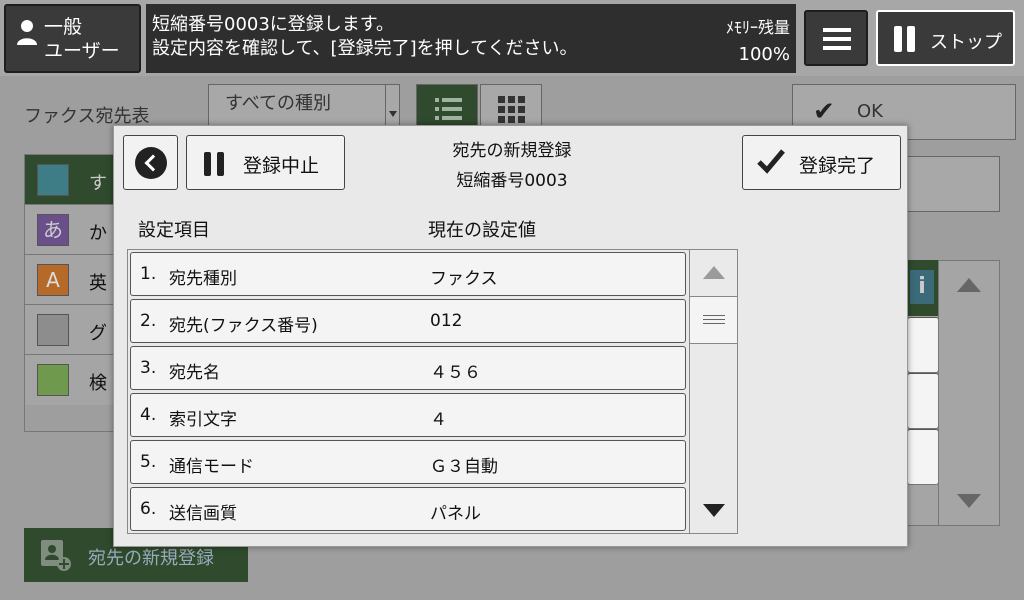  I want to click on row-number: 6., so click(148, 509).